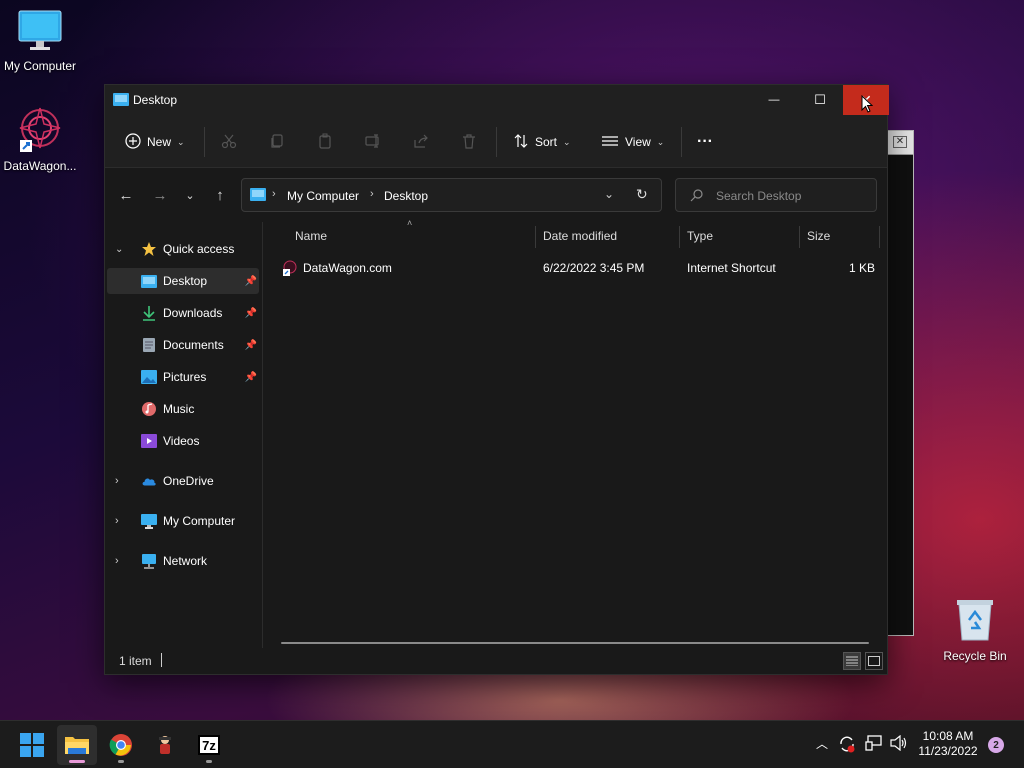  I want to click on speaker-volume-icon, so click(899, 744).